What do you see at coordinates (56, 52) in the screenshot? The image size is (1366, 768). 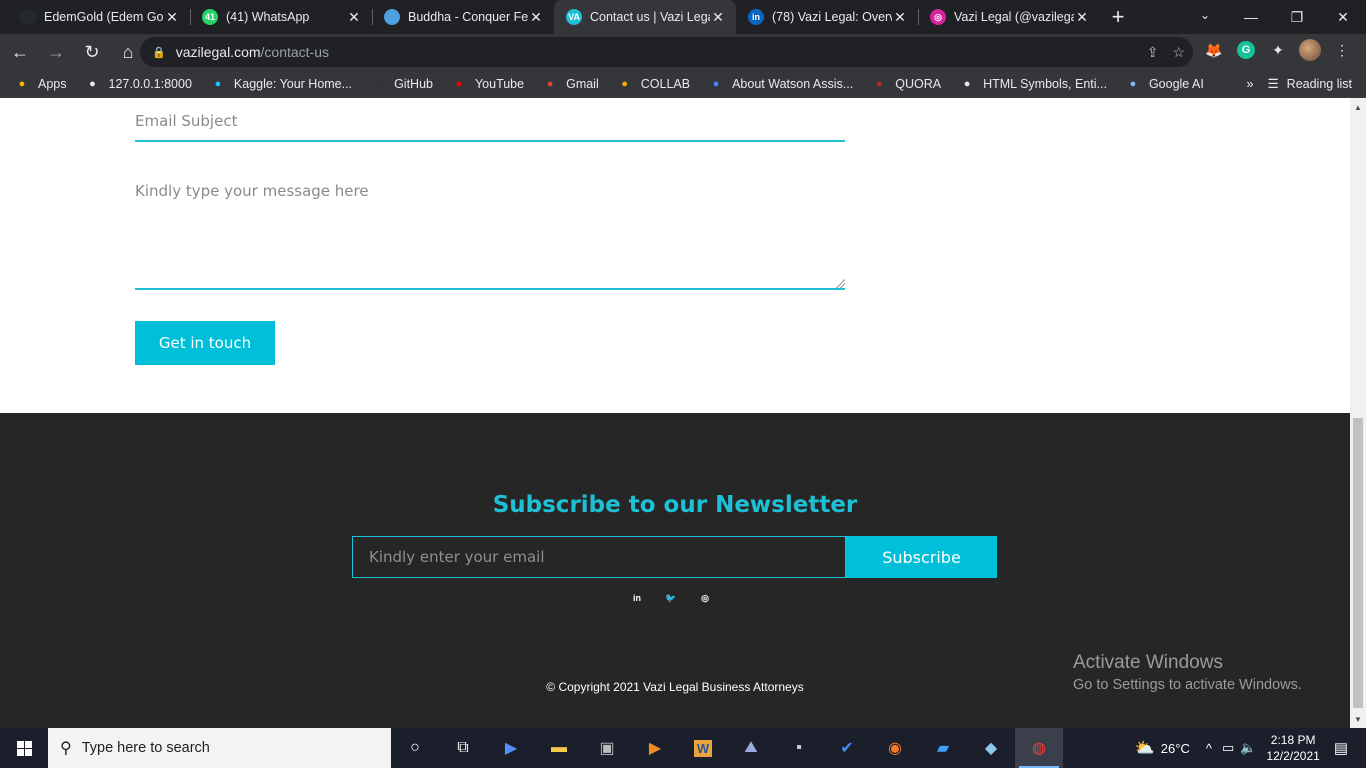 I see `forward-arrow-icon: →` at bounding box center [56, 52].